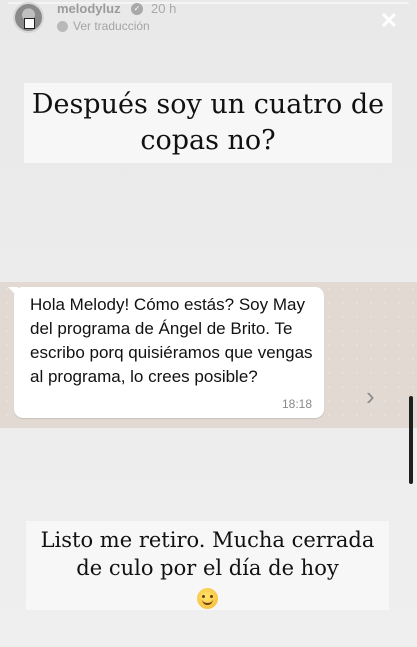 This screenshot has height=647, width=417. Describe the element at coordinates (296, 404) in the screenshot. I see `chat-message-time: 18:18` at that location.